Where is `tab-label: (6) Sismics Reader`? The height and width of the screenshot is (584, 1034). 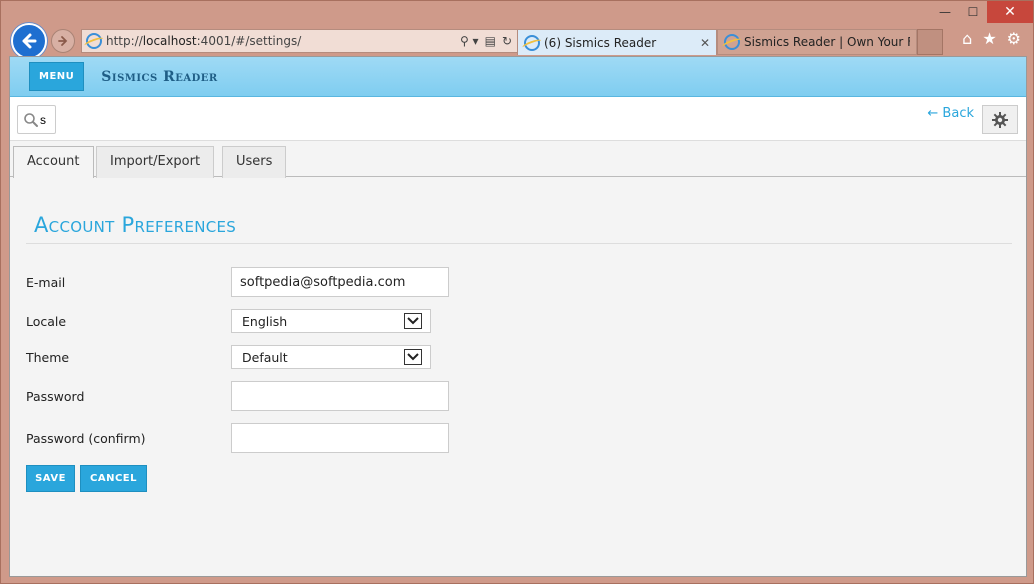
tab-label: (6) Sismics Reader is located at coordinates (600, 42).